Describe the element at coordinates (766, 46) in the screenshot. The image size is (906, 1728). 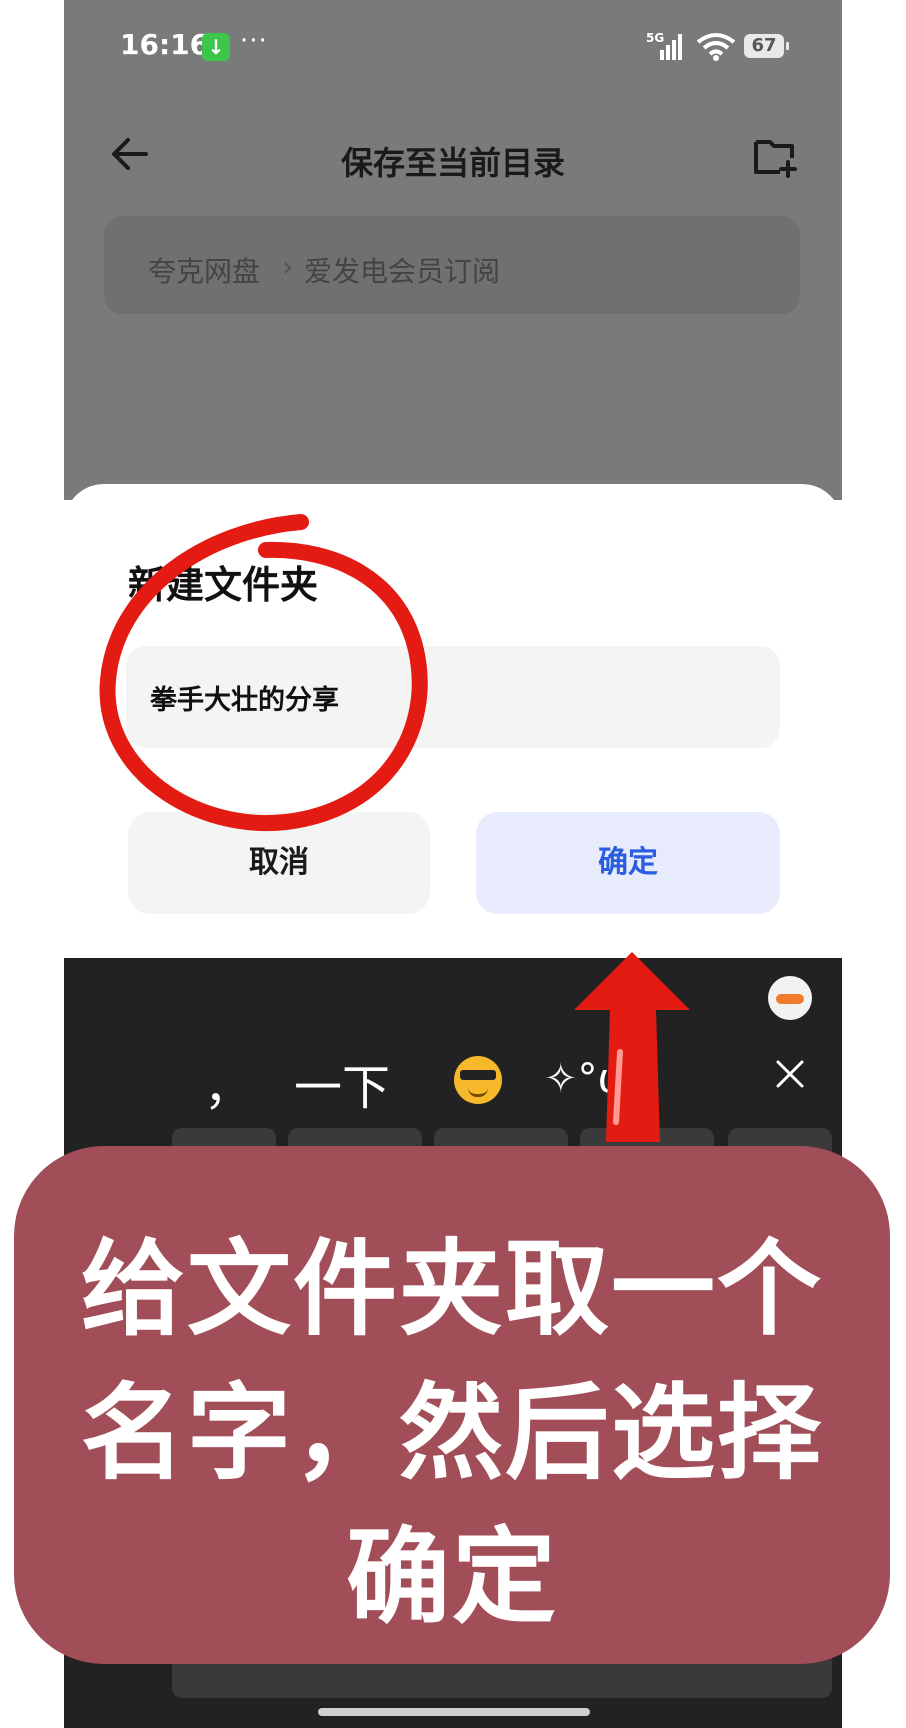
I see `battery-indicator: 67` at that location.